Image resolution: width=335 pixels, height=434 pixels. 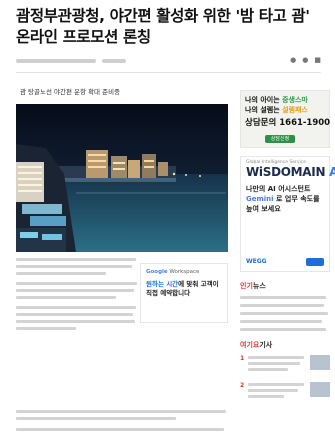 What do you see at coordinates (242, 358) in the screenshot?
I see `rank-number: 1` at bounding box center [242, 358].